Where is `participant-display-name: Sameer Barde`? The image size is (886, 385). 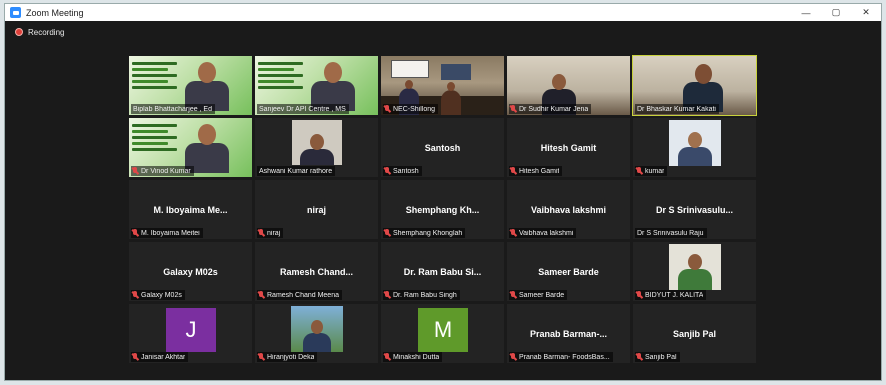 participant-display-name: Sameer Barde is located at coordinates (568, 272).